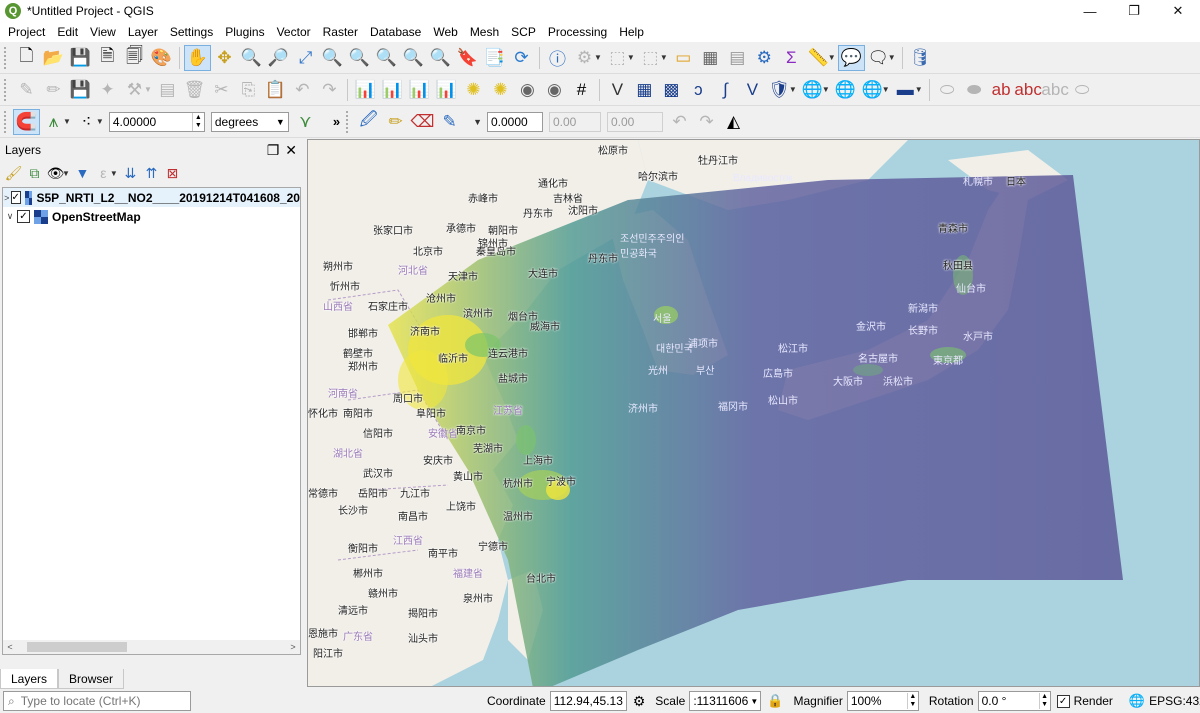 This screenshot has width=1200, height=713. What do you see at coordinates (249, 121) in the screenshot?
I see `snapping-units-select: degrees ▼` at bounding box center [249, 121].